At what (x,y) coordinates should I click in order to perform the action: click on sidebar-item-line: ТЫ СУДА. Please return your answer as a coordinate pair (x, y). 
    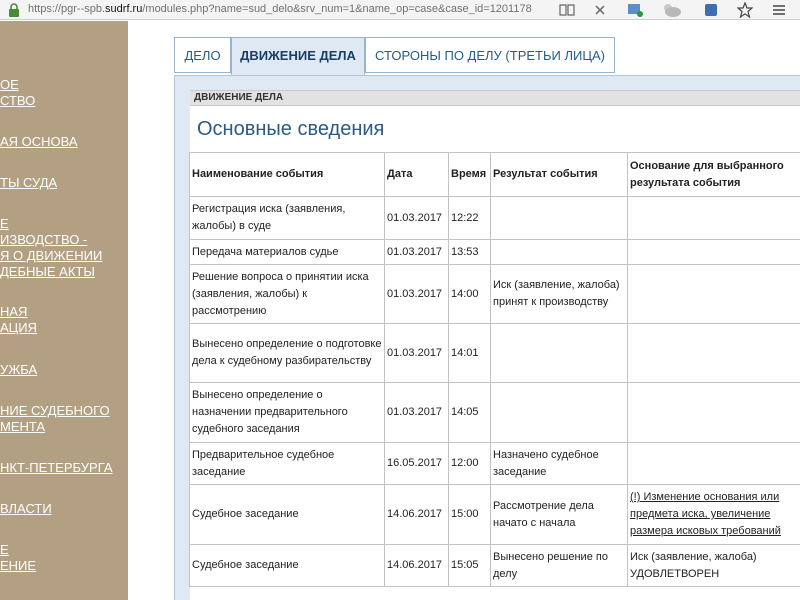
    Looking at the image, I should click on (29, 182).